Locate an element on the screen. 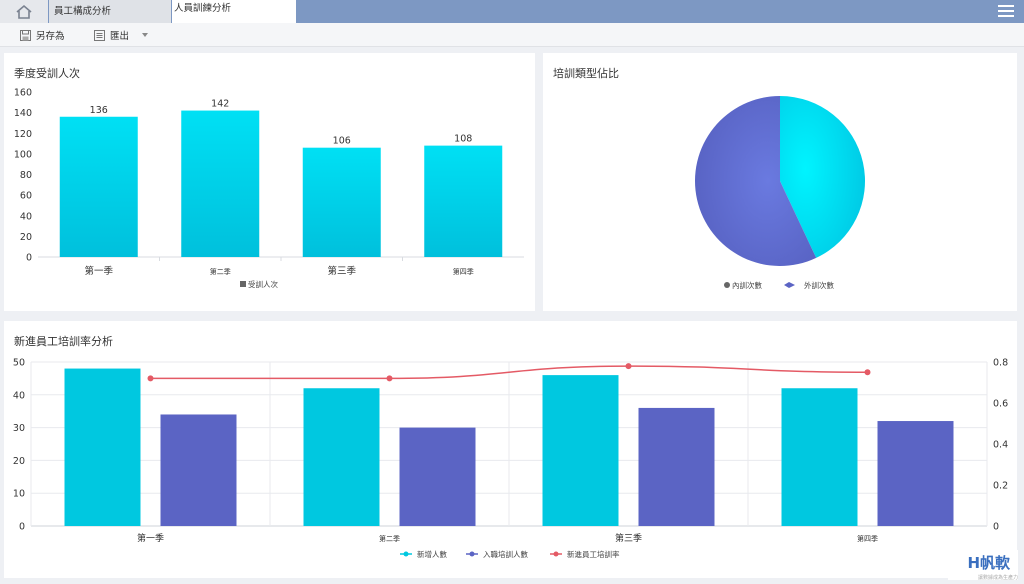 The image size is (1024, 584). save-as-button: 另存為 is located at coordinates (42, 35).